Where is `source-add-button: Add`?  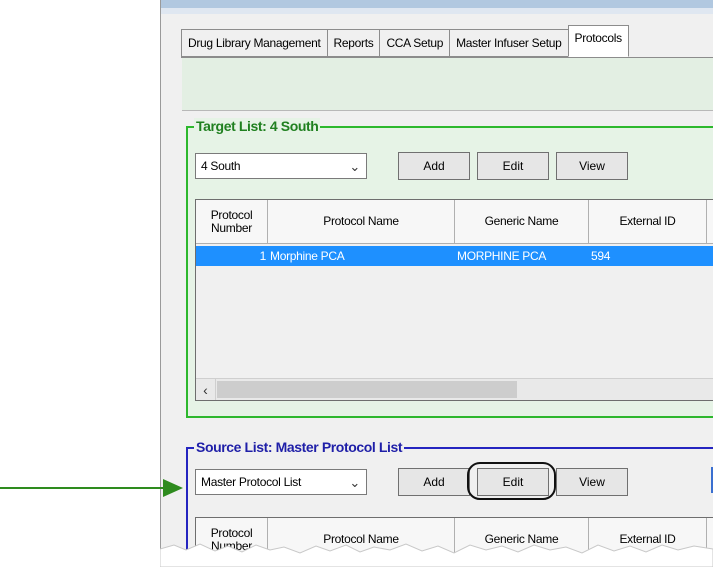
source-add-button: Add is located at coordinates (434, 482).